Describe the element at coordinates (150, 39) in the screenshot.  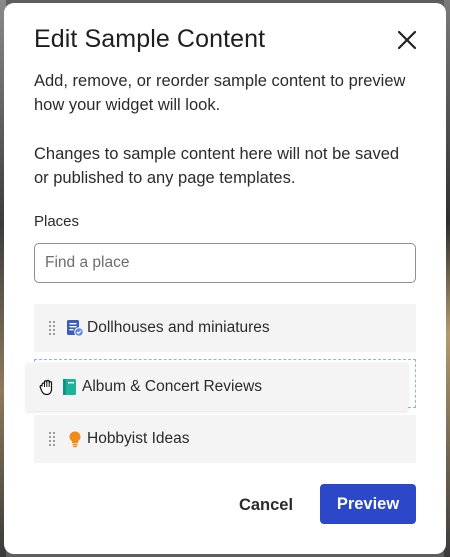
I see `dialog-title: Edit Sample Content` at that location.